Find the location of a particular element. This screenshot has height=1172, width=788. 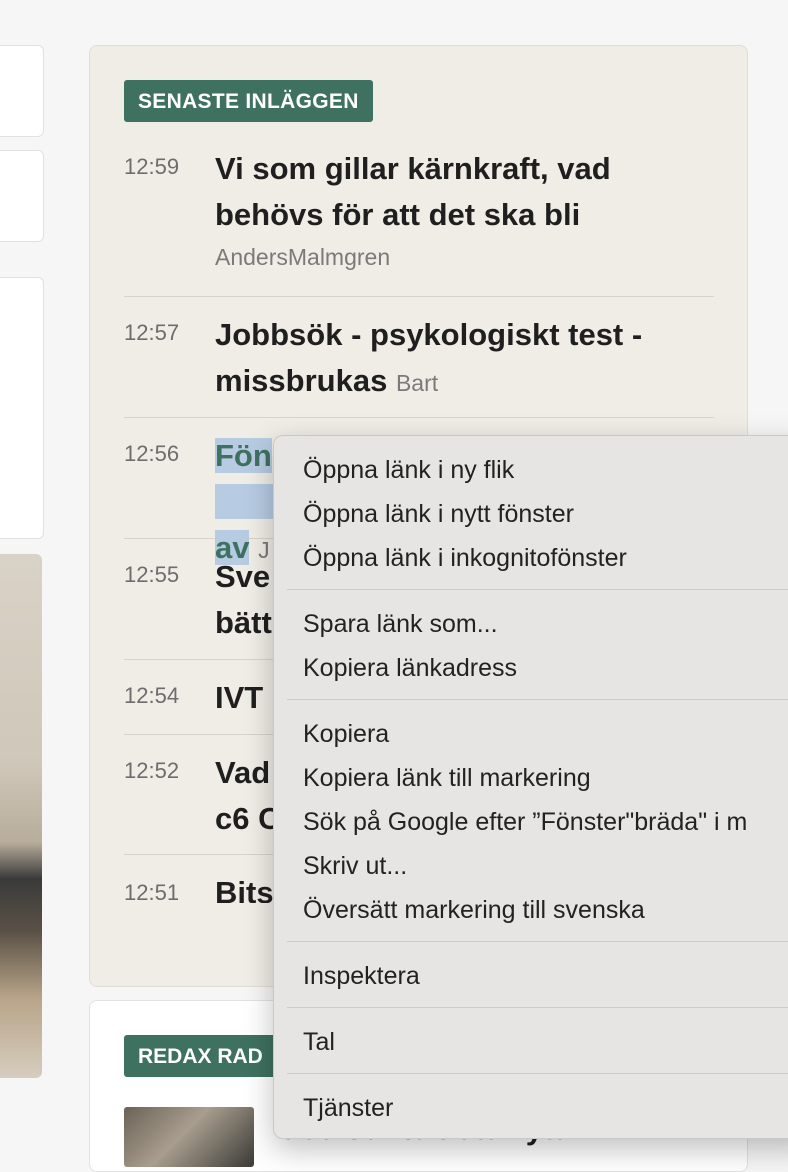

latest-posts-badge: SENASTE INLÄGGEN is located at coordinates (248, 101).